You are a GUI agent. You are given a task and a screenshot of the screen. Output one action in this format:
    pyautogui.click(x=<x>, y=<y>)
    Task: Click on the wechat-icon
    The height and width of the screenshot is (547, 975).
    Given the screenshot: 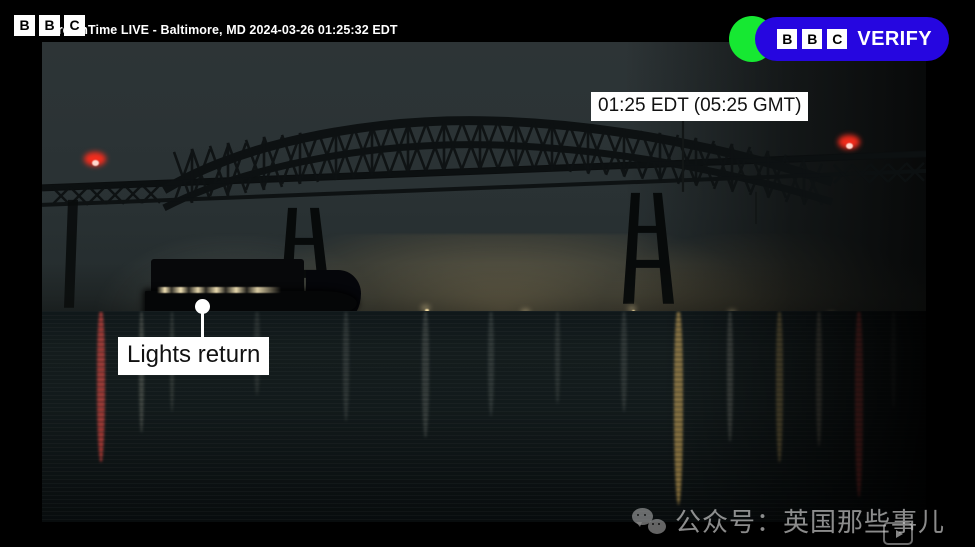 What is the action you would take?
    pyautogui.click(x=648, y=520)
    